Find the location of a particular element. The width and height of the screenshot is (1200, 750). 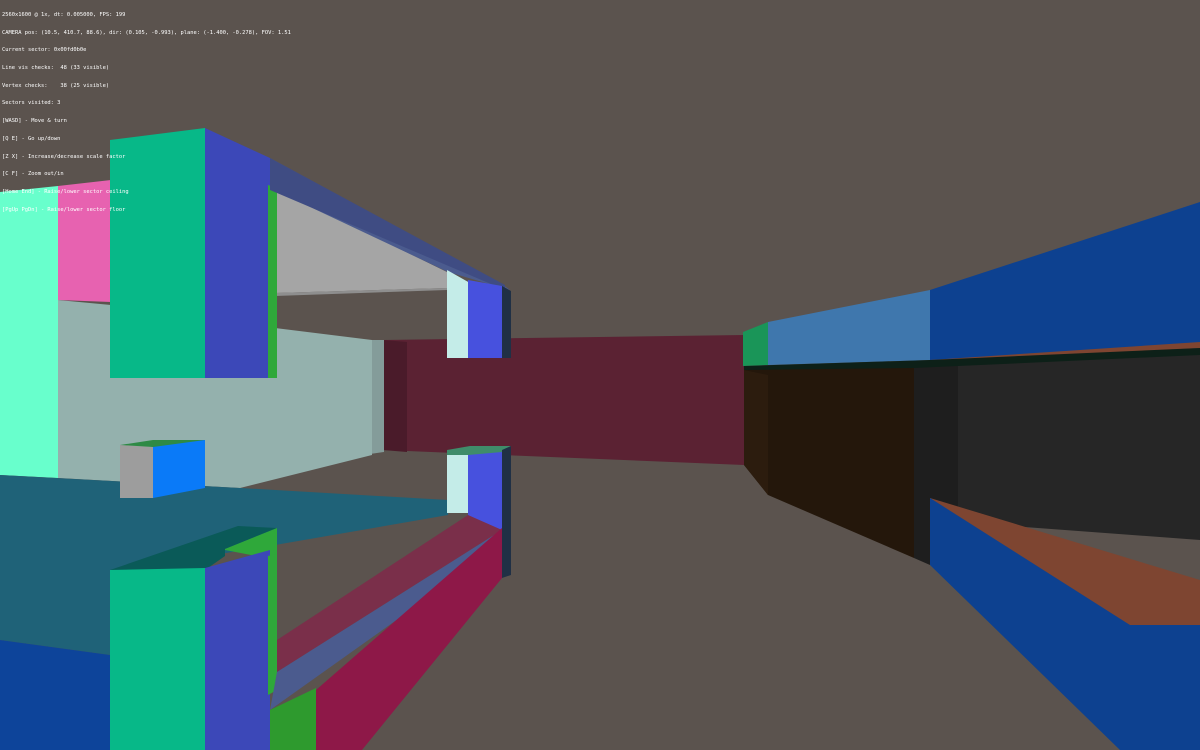

window-lower-edge is located at coordinates (506, 512).